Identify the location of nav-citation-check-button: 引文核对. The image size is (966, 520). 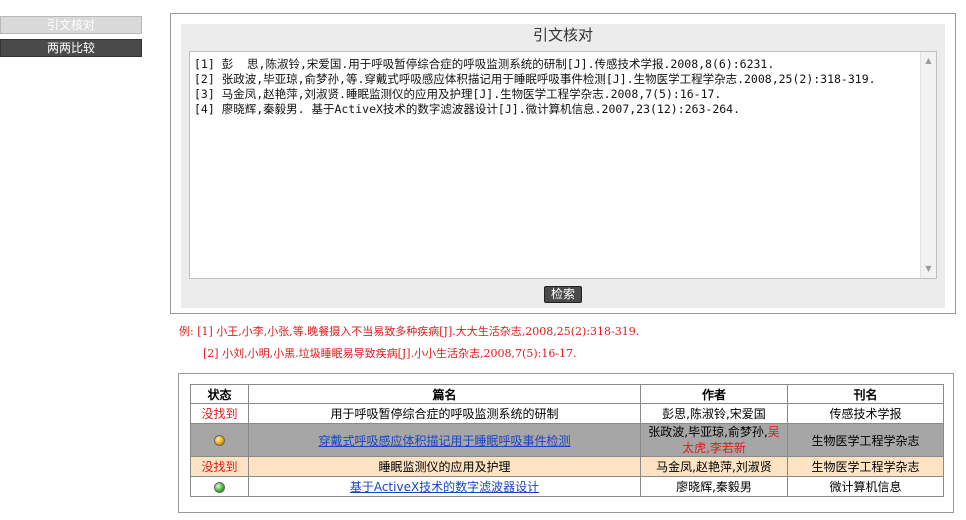
(71, 25).